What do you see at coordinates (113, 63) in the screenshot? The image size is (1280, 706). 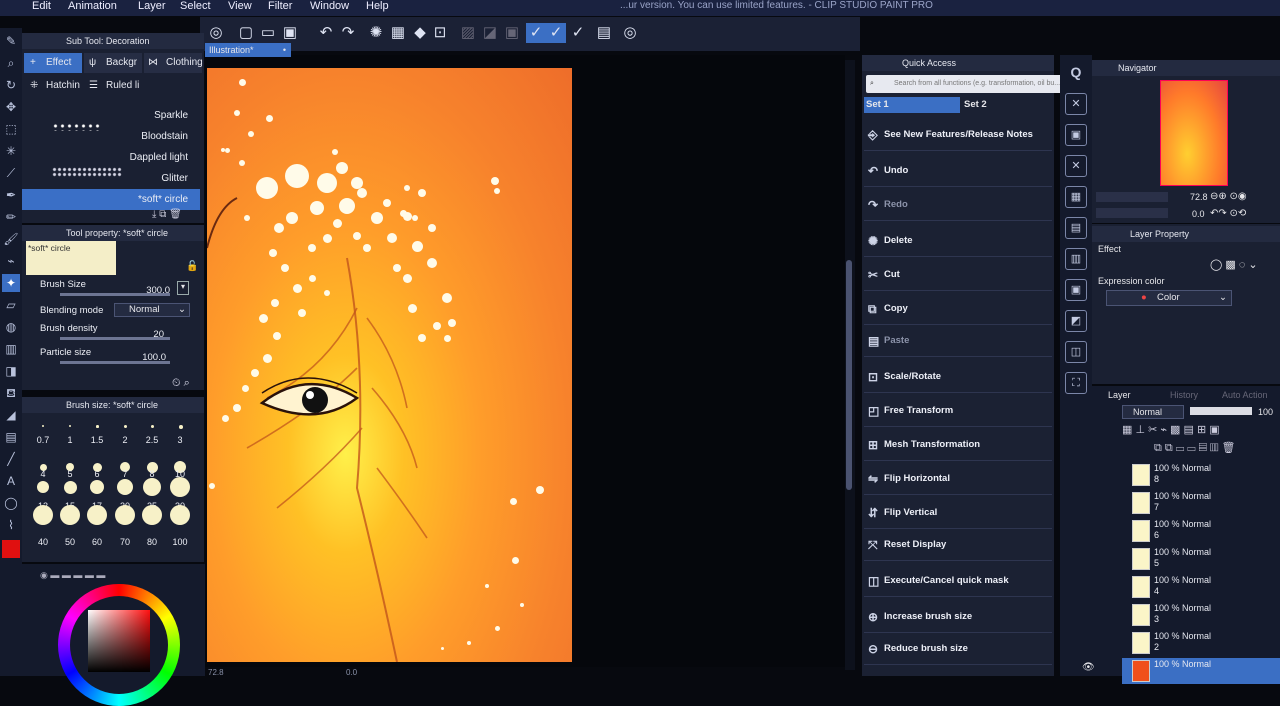 I see `tab-background: ψ Backgr` at bounding box center [113, 63].